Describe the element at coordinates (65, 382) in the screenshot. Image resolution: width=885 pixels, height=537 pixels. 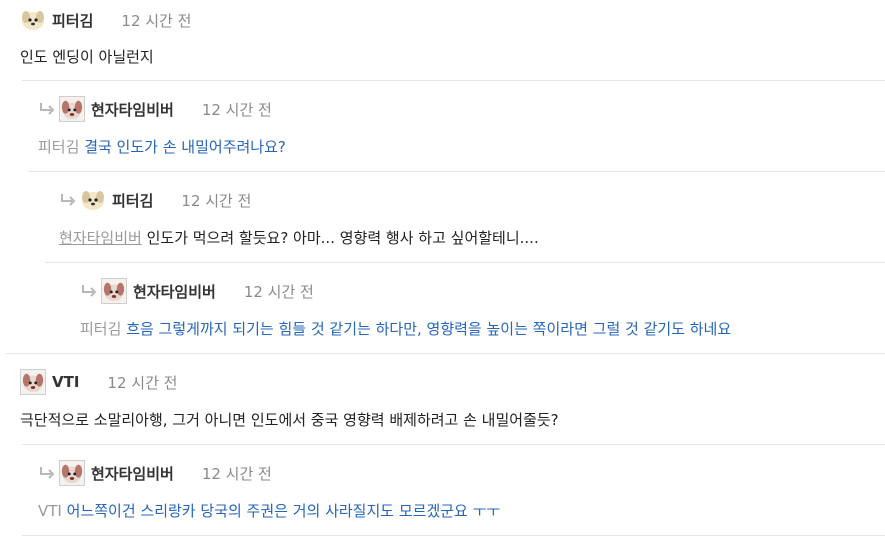
I see `comment-author: VTI` at that location.